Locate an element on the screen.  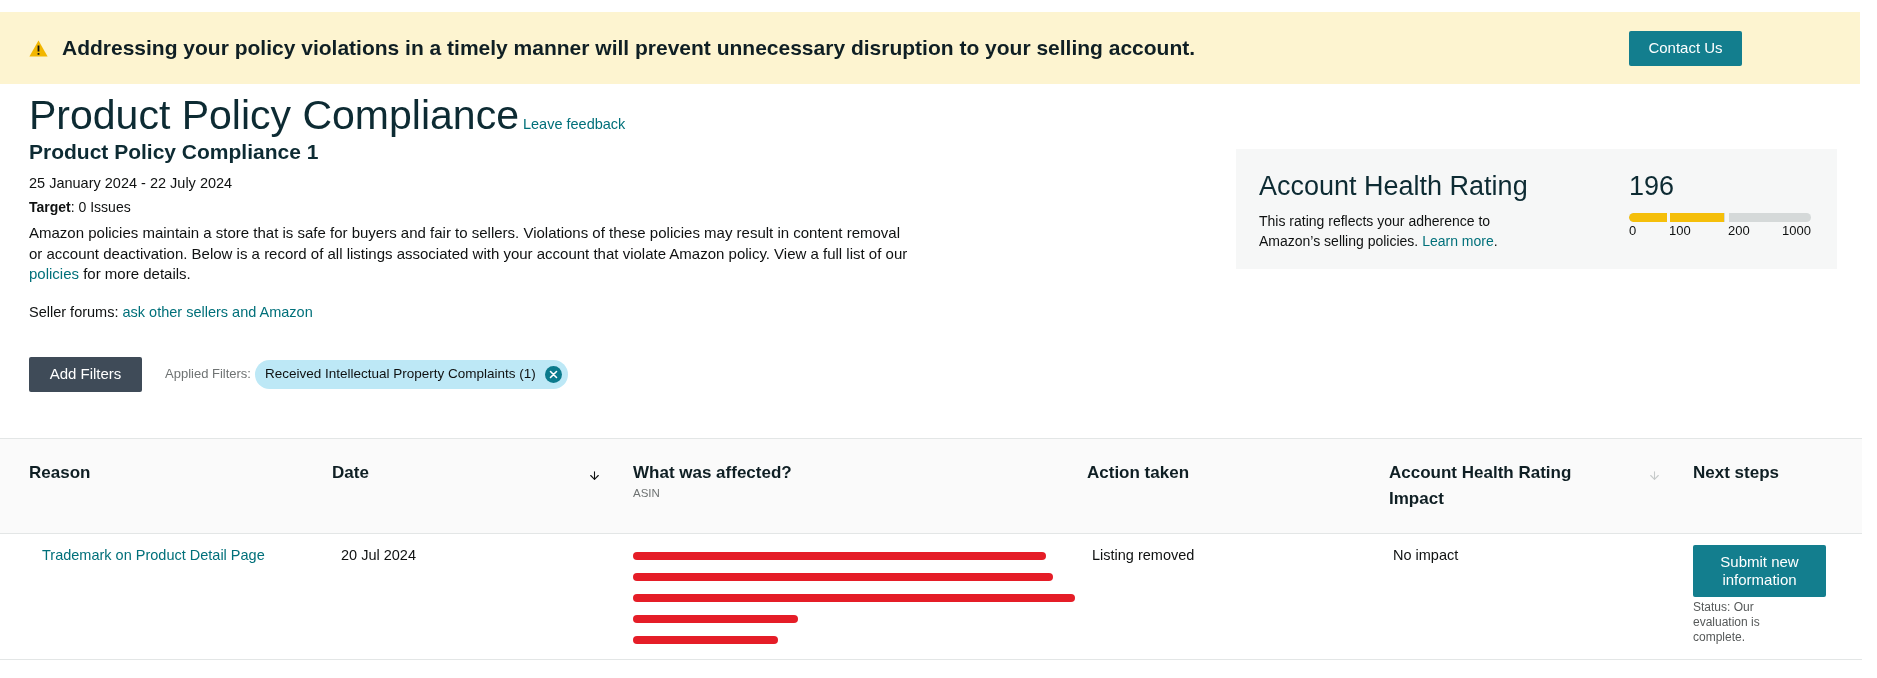
health-score: 196 is located at coordinates (1652, 186).